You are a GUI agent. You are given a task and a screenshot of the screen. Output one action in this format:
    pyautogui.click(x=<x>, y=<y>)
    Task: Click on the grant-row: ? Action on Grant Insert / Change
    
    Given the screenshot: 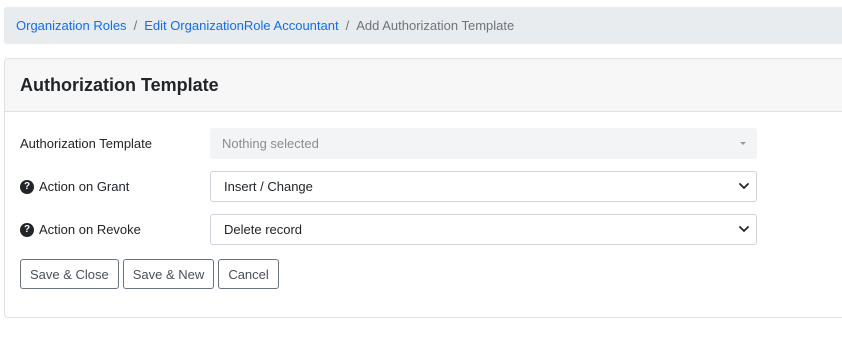 What is the action you would take?
    pyautogui.click(x=423, y=186)
    